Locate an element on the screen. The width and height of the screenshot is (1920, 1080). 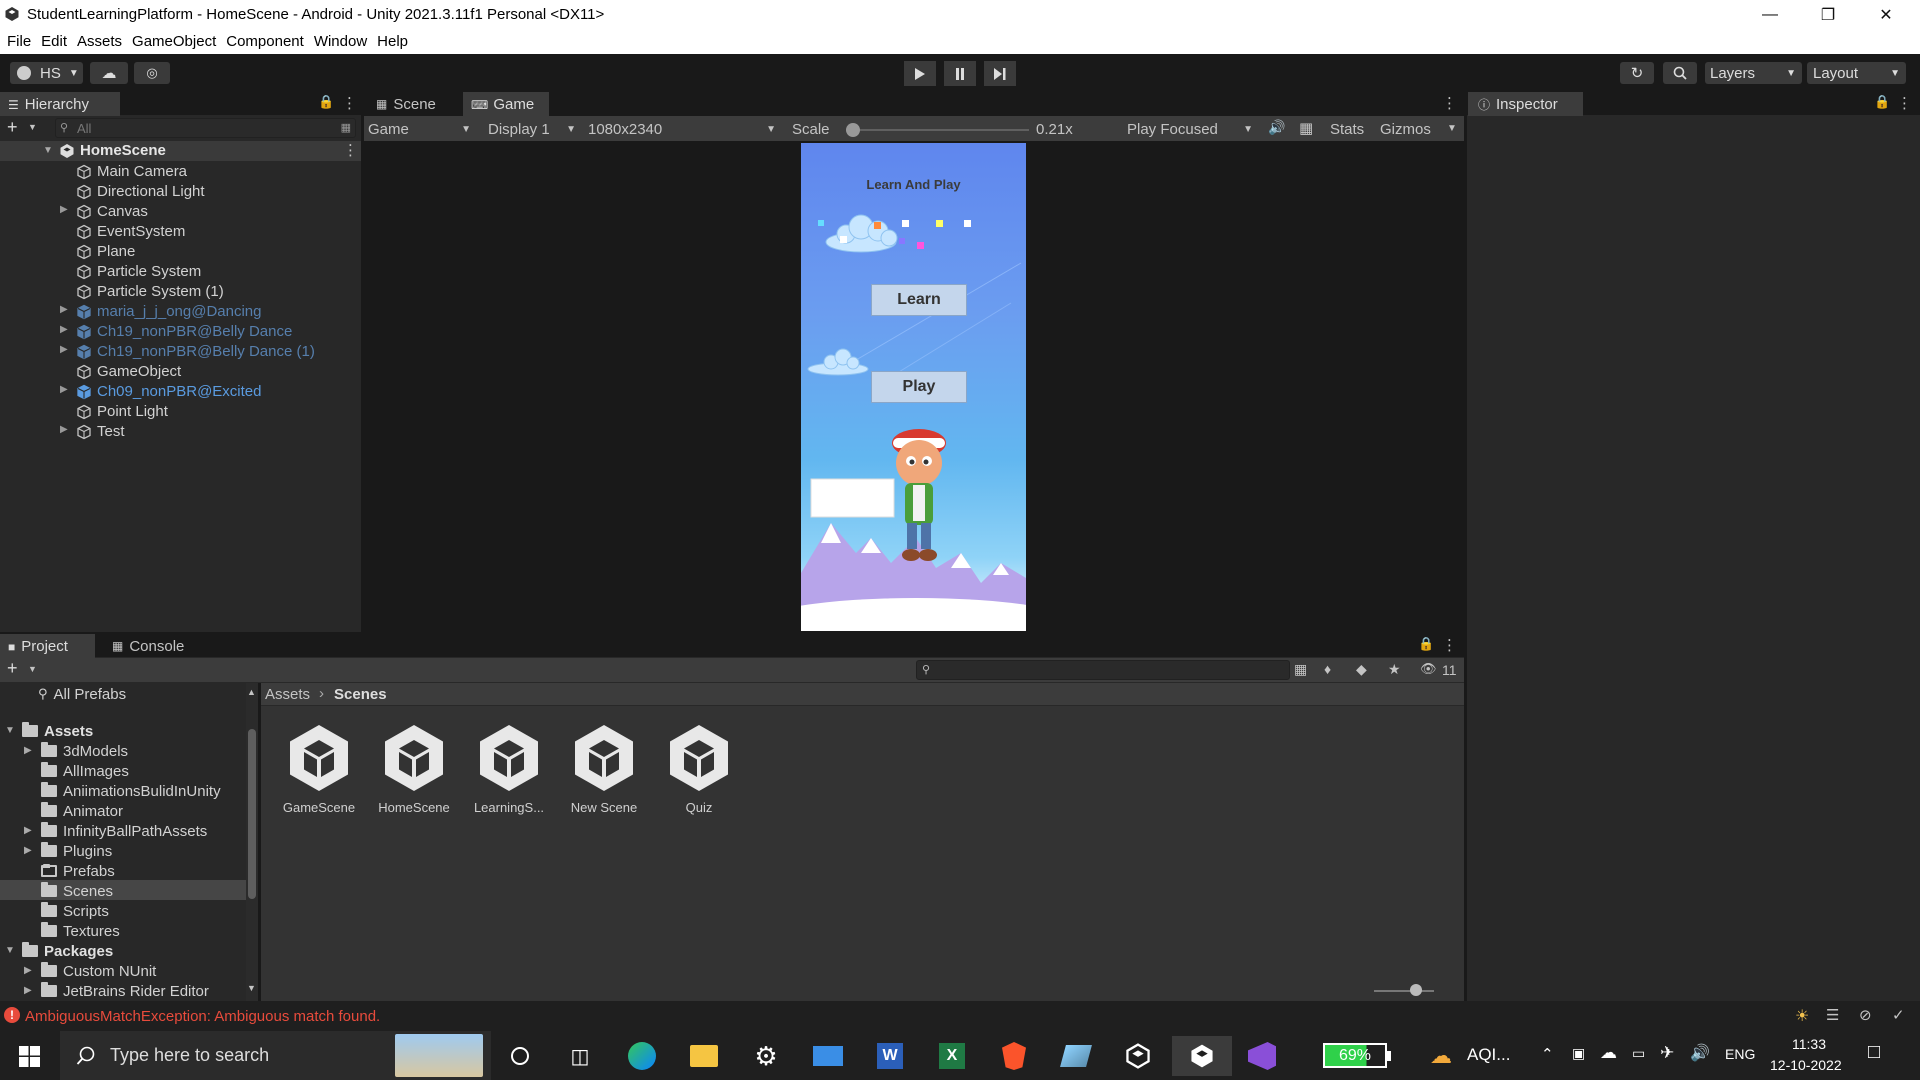
menu-gameobject: GameObject is located at coordinates (174, 39).